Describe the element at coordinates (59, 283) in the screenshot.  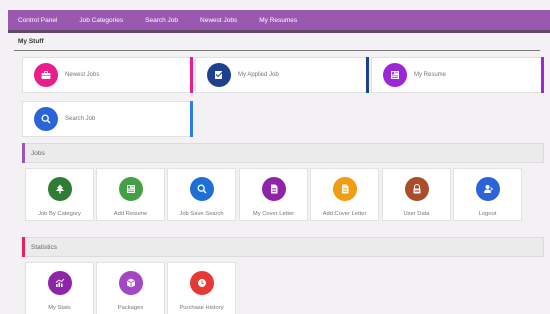
I see `stats-chart-icon` at that location.